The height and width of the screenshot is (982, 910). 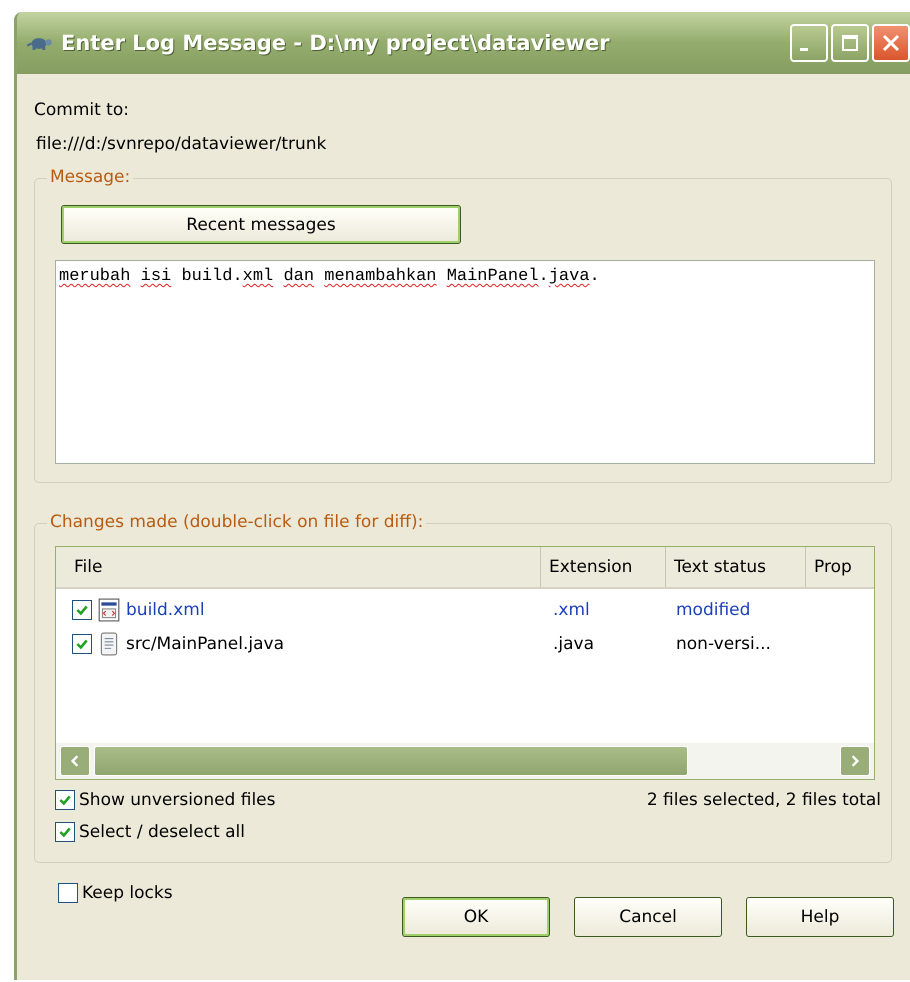 What do you see at coordinates (182, 144) in the screenshot?
I see `repository-url: file:///d:/svnrepo/dataviewer/trunk` at bounding box center [182, 144].